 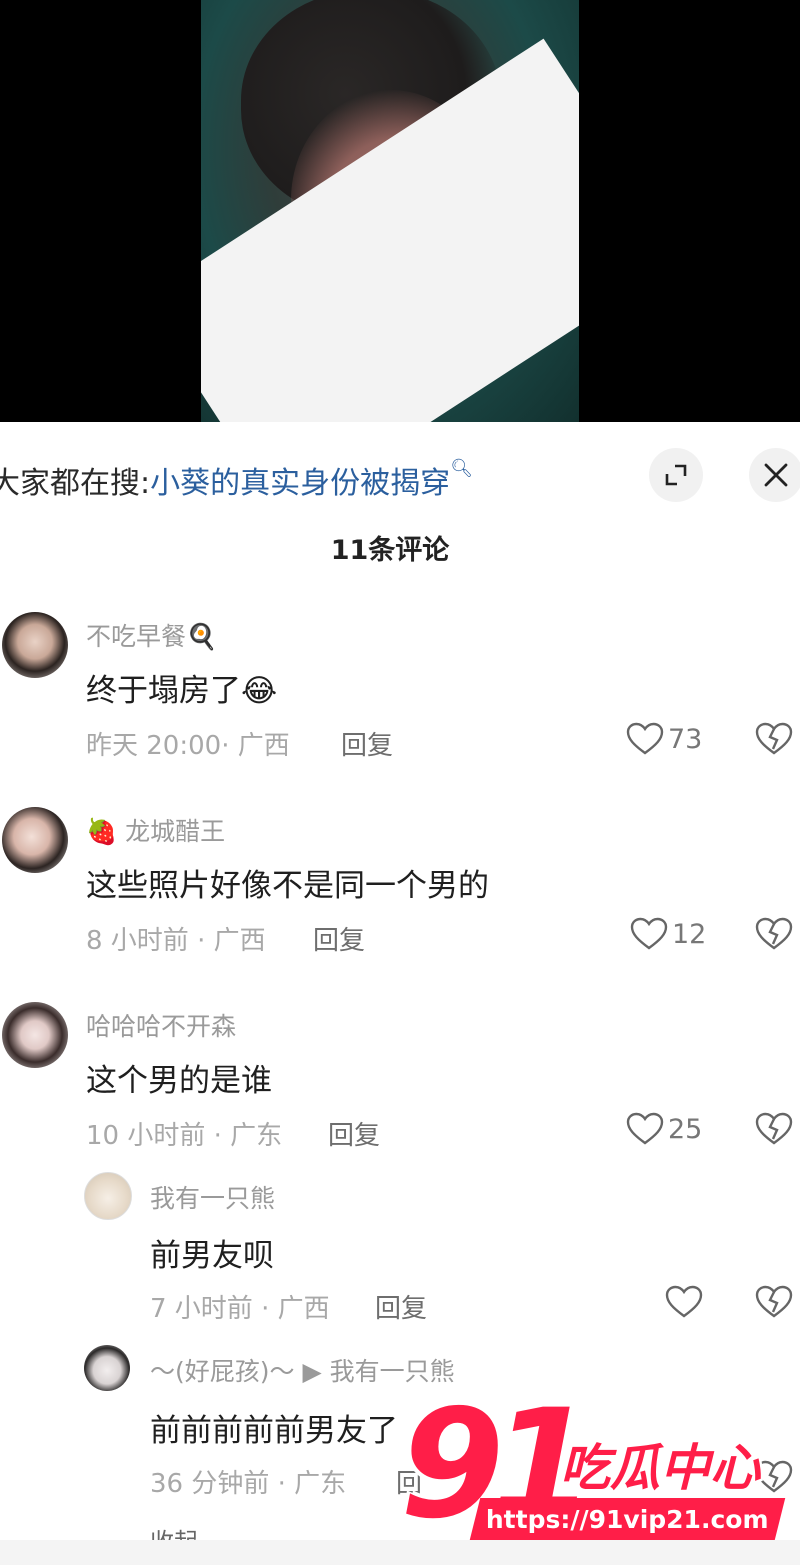 What do you see at coordinates (155, 830) in the screenshot?
I see `comment-username: 🍓 龙城醋王` at bounding box center [155, 830].